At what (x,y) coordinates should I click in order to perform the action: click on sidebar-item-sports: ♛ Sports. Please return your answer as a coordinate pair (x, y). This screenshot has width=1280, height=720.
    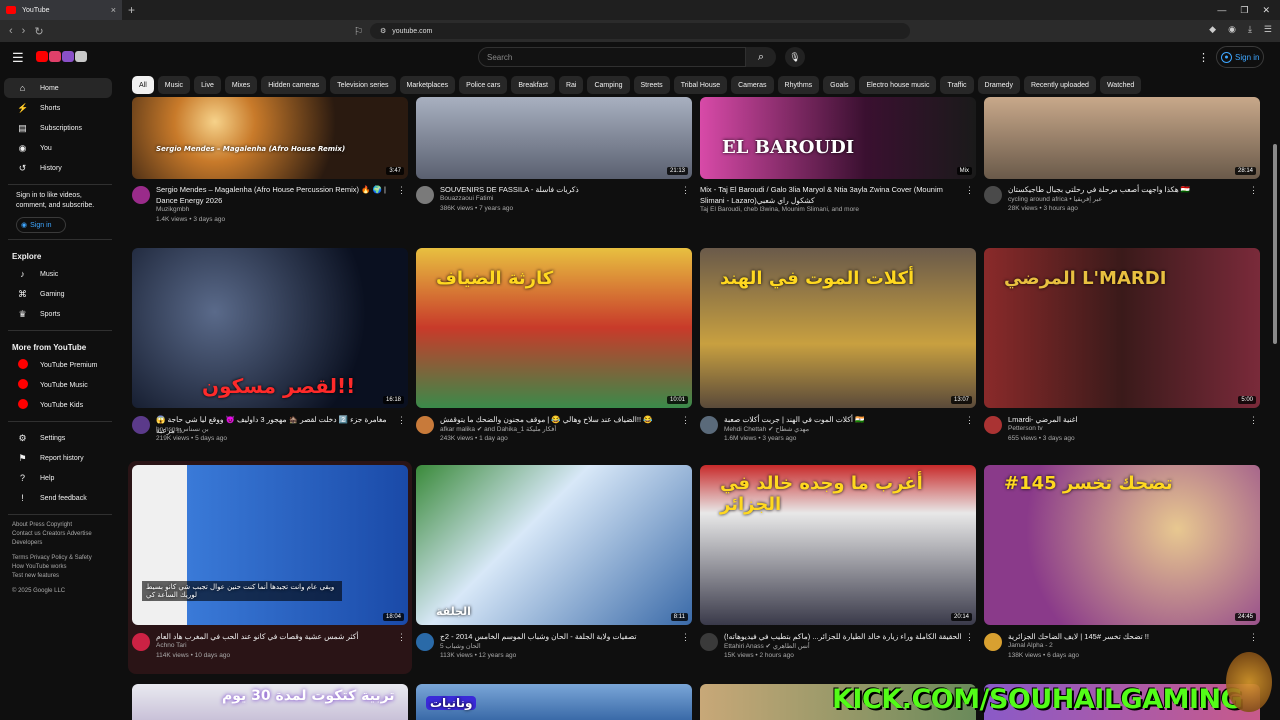
    Looking at the image, I should click on (58, 314).